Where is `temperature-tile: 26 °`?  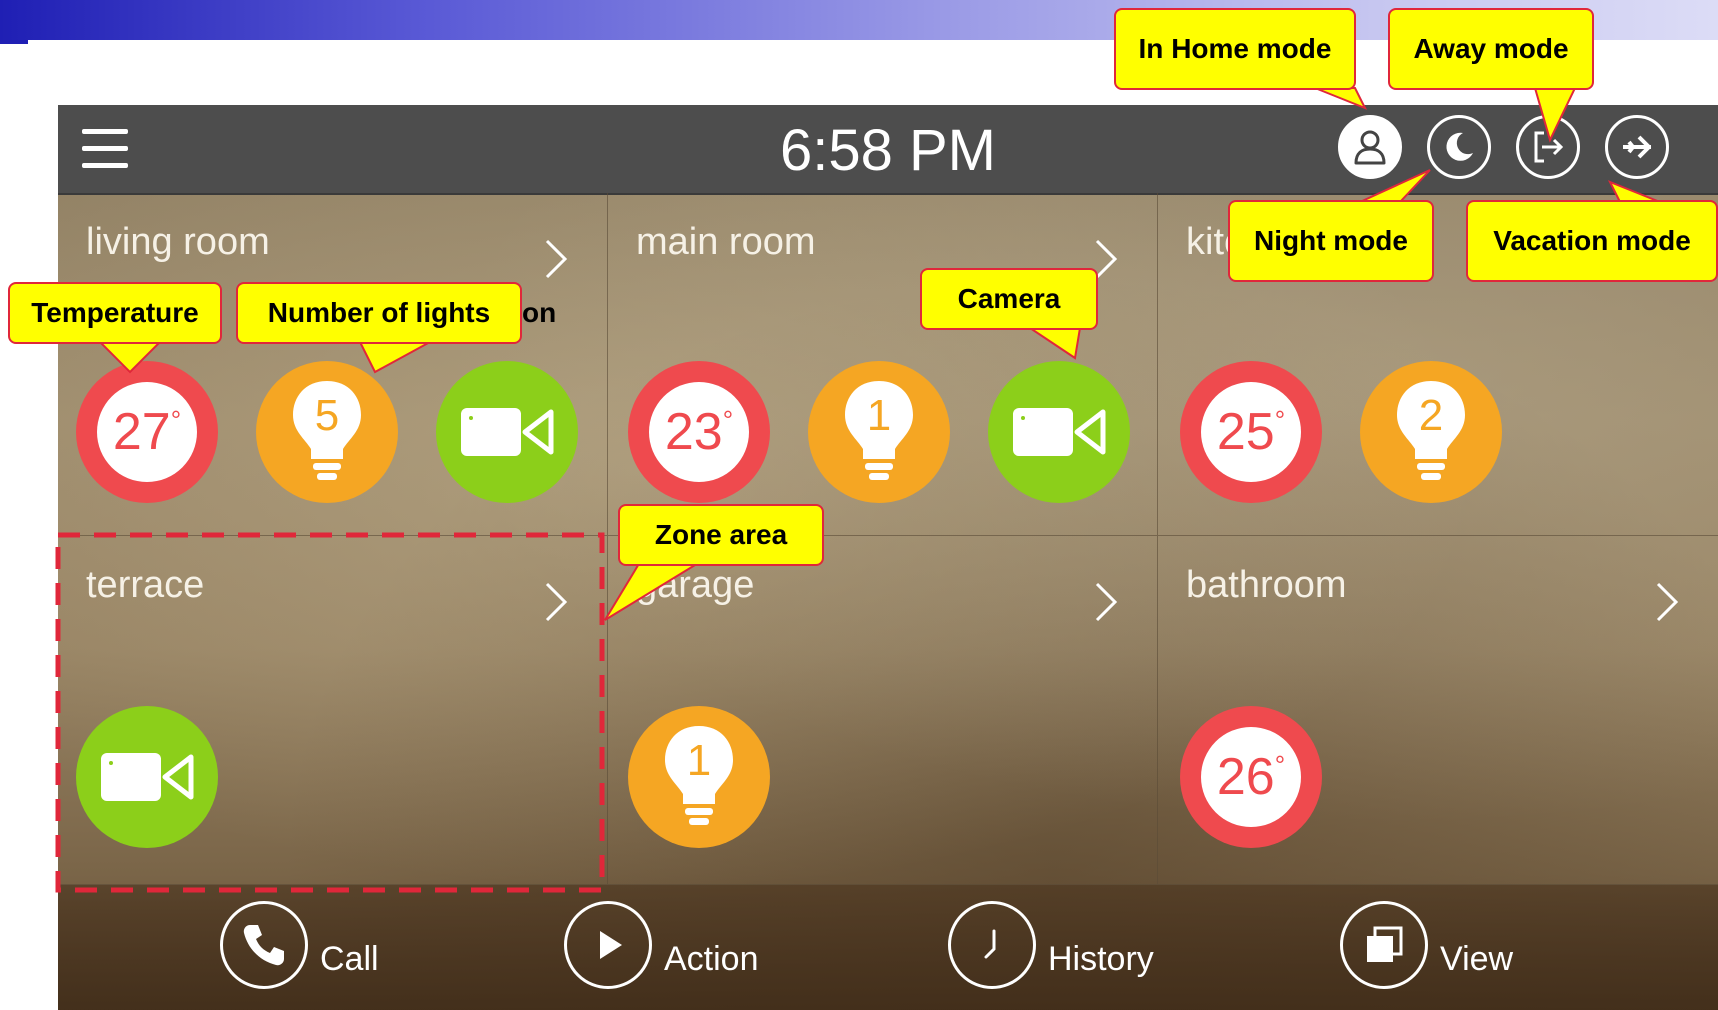 temperature-tile: 26 ° is located at coordinates (1251, 777).